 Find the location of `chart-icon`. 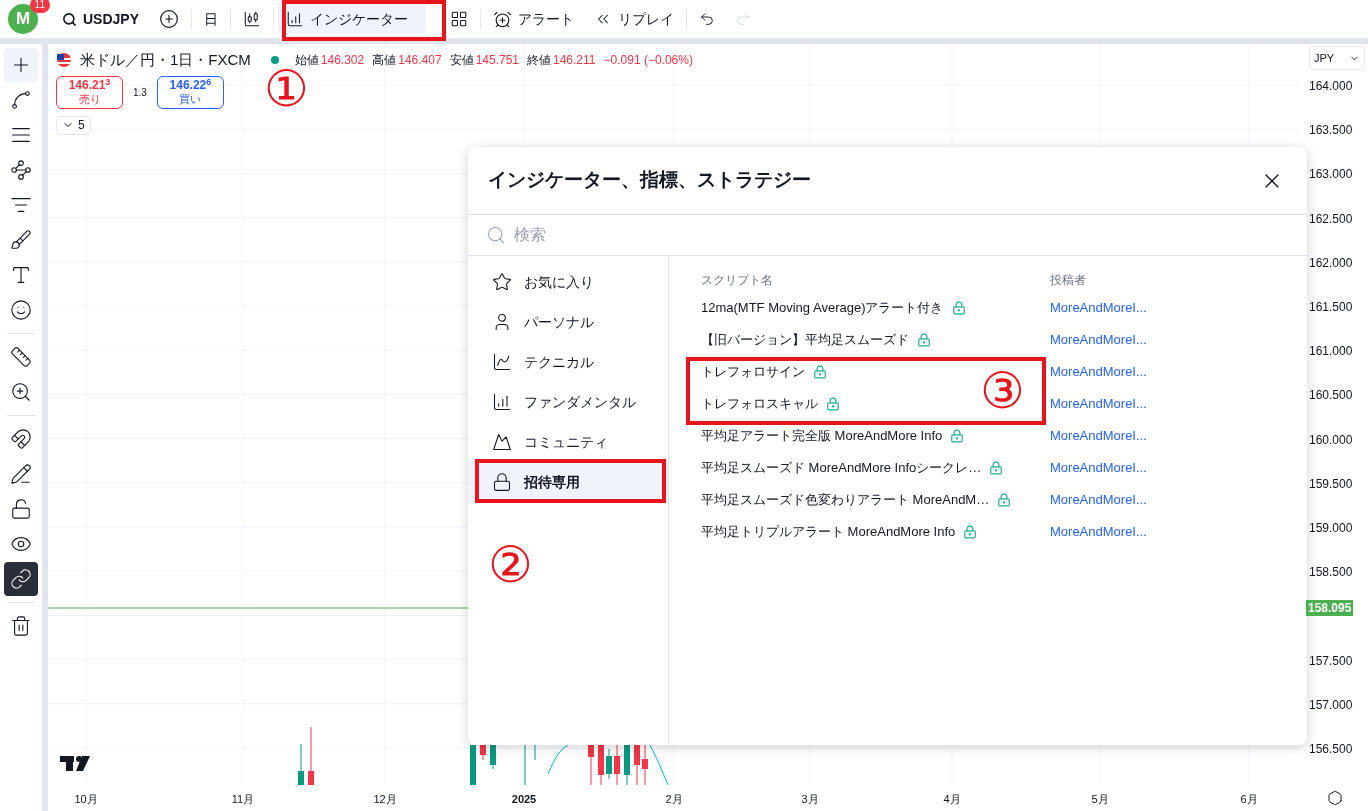

chart-icon is located at coordinates (295, 19).